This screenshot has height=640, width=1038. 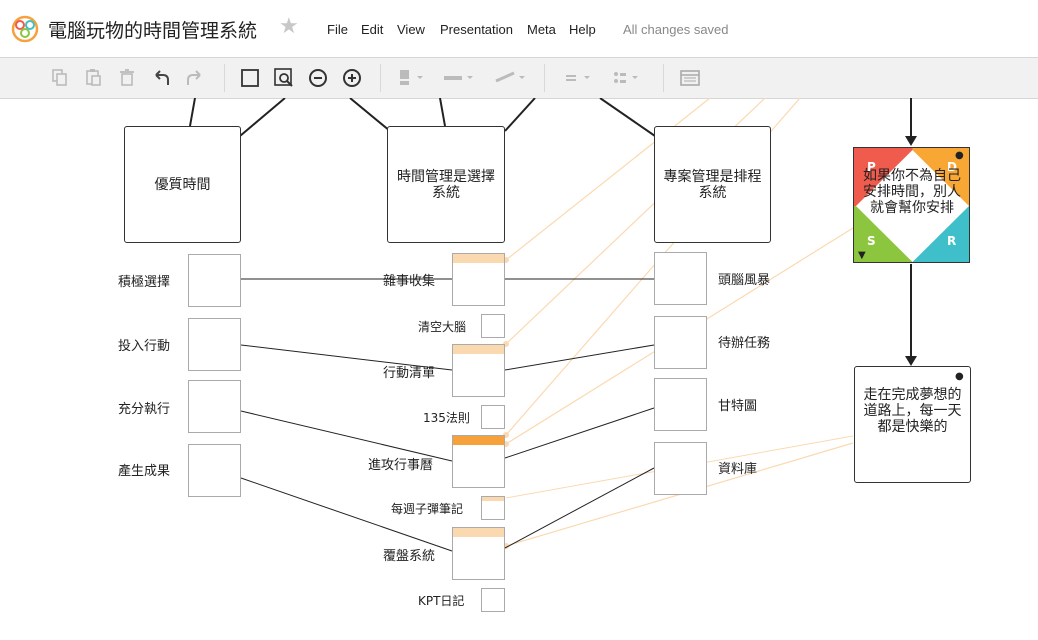 I want to click on label-full-execution: 充分執行, so click(x=144, y=407).